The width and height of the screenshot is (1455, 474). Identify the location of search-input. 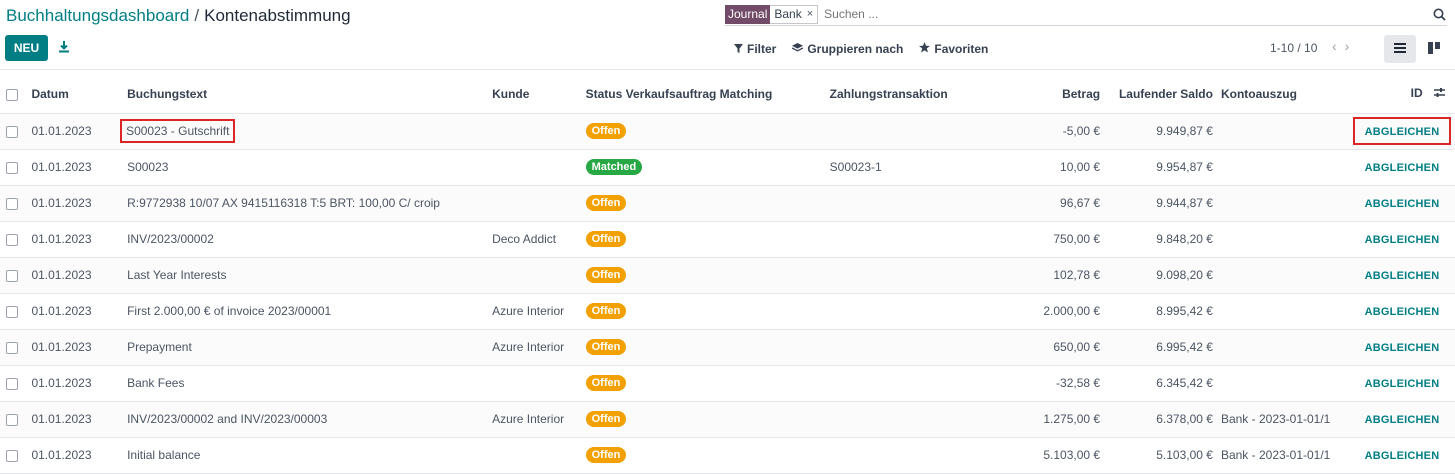
(1127, 14).